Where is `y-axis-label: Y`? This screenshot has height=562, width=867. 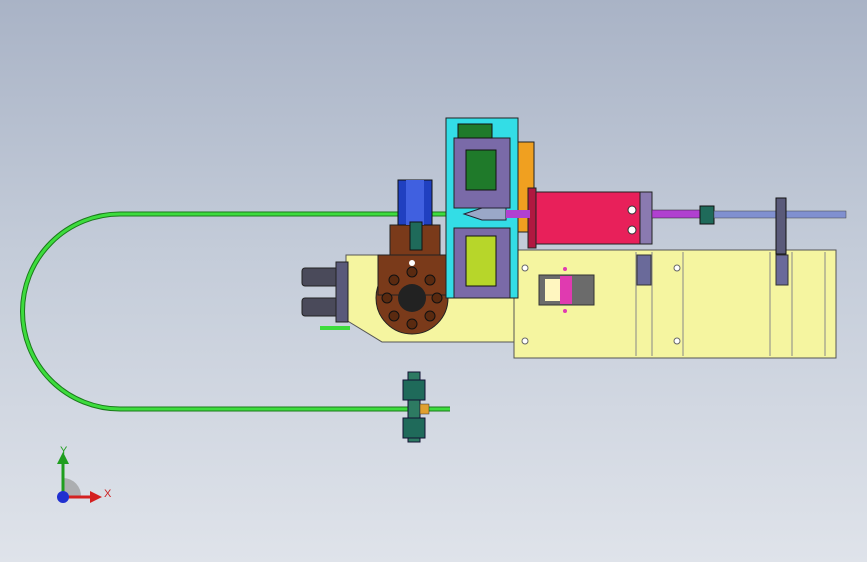 y-axis-label: Y is located at coordinates (64, 451).